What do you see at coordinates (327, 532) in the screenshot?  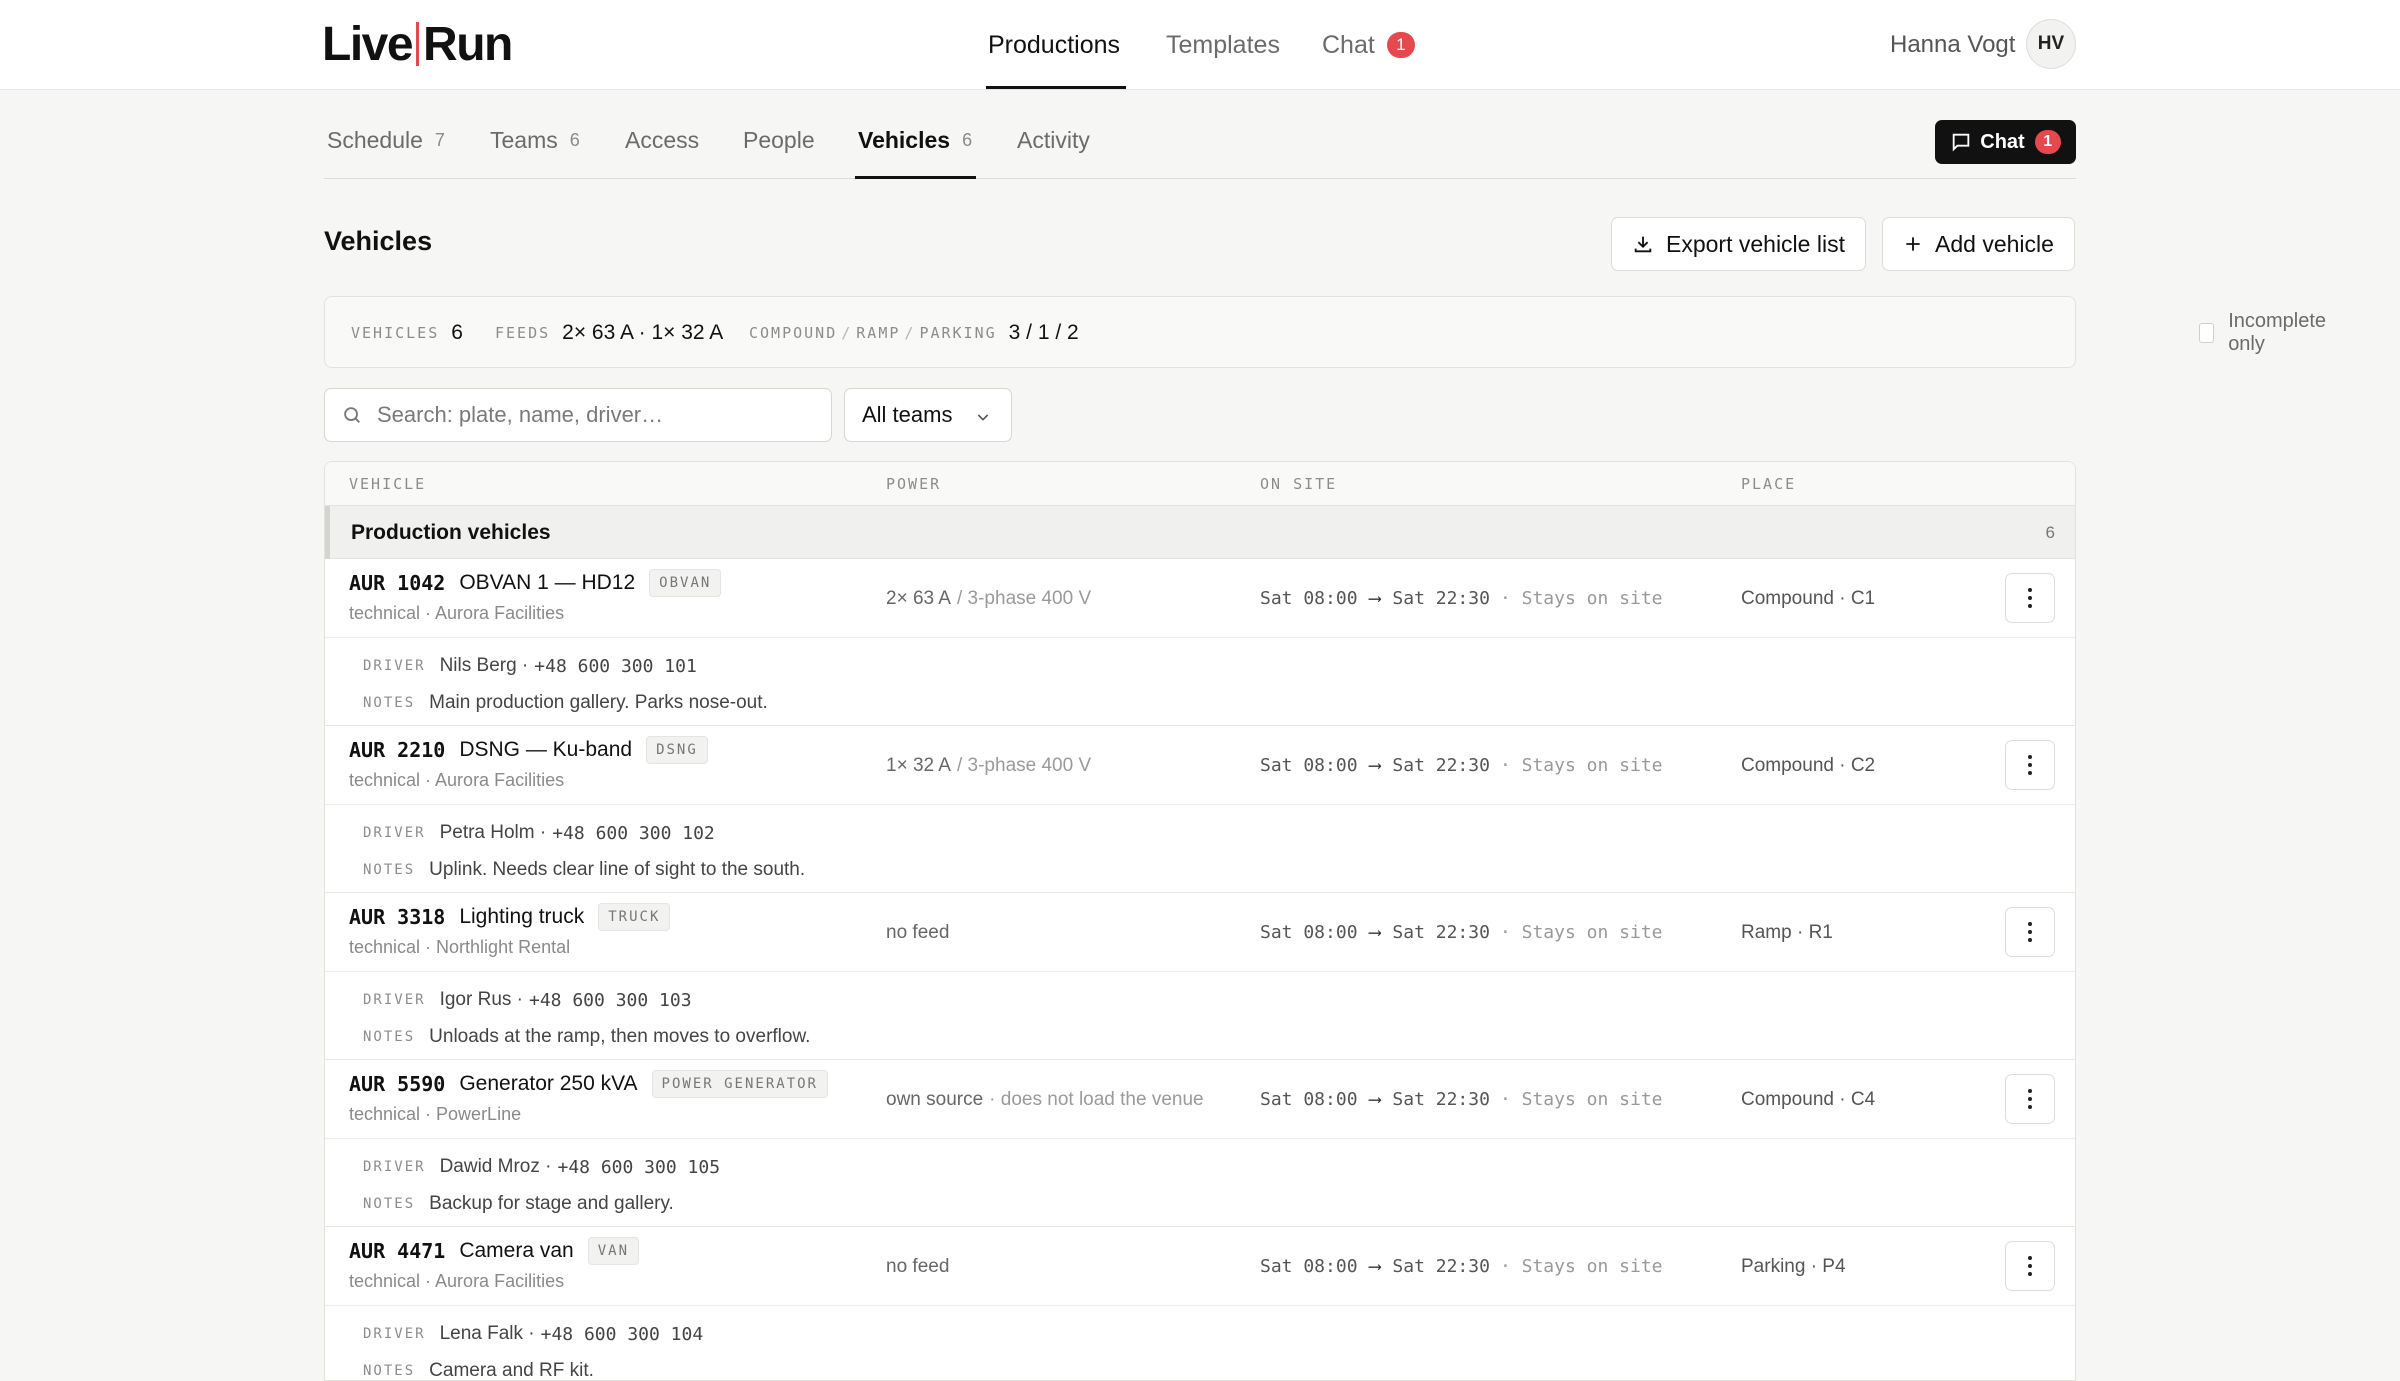 I see `group-accent` at bounding box center [327, 532].